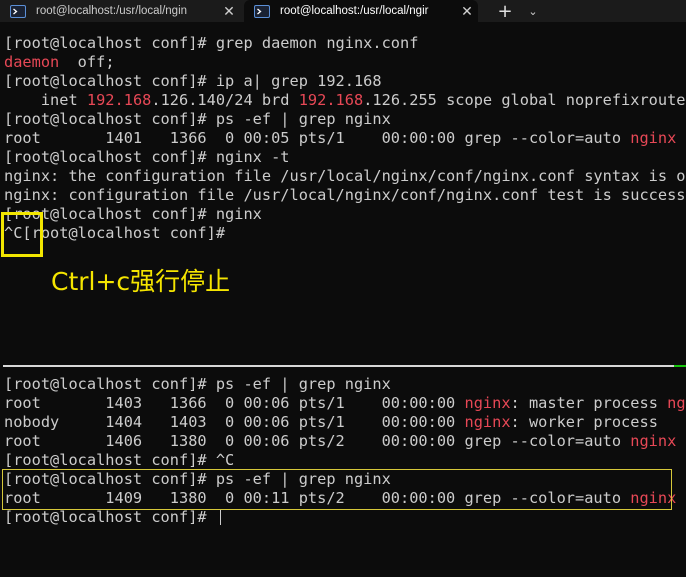 This screenshot has height=577, width=686. What do you see at coordinates (584, 422) in the screenshot?
I see `terminal-text: : worker process` at bounding box center [584, 422].